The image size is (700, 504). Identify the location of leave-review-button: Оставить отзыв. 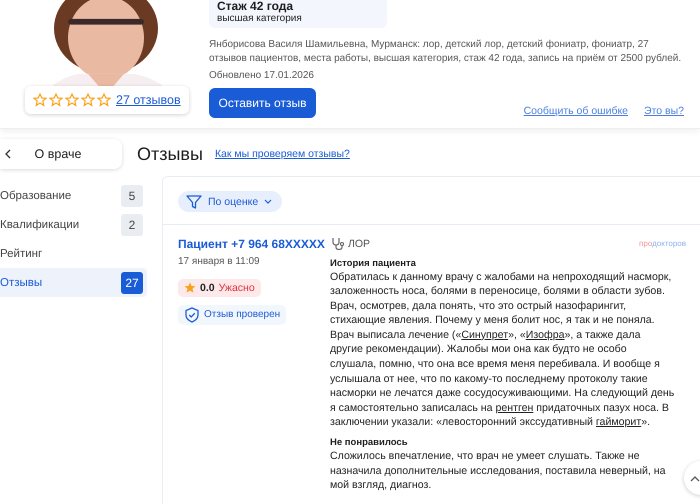
(262, 103).